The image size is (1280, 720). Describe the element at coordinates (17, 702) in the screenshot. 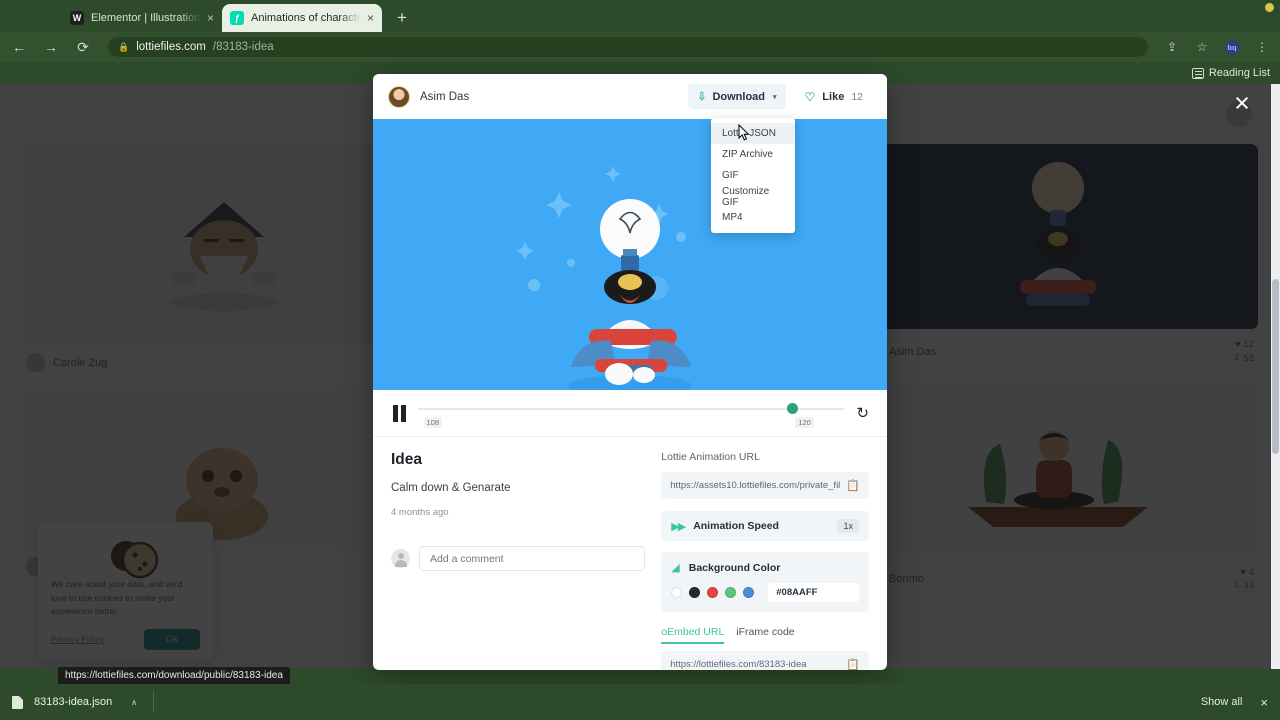

I see `file-icon` at that location.